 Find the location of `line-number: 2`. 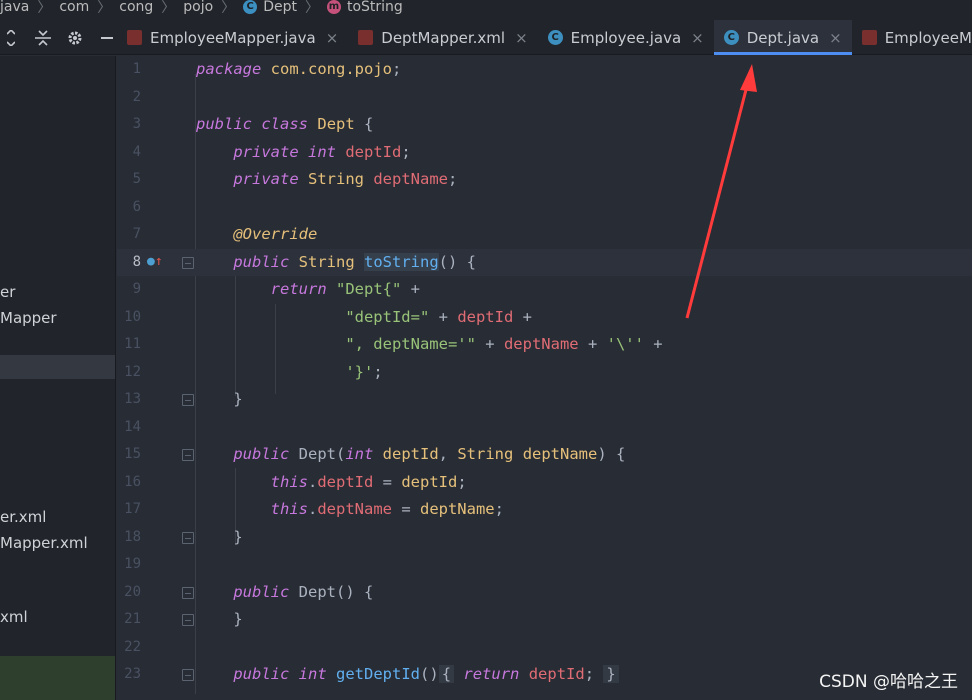

line-number: 2 is located at coordinates (136, 96).